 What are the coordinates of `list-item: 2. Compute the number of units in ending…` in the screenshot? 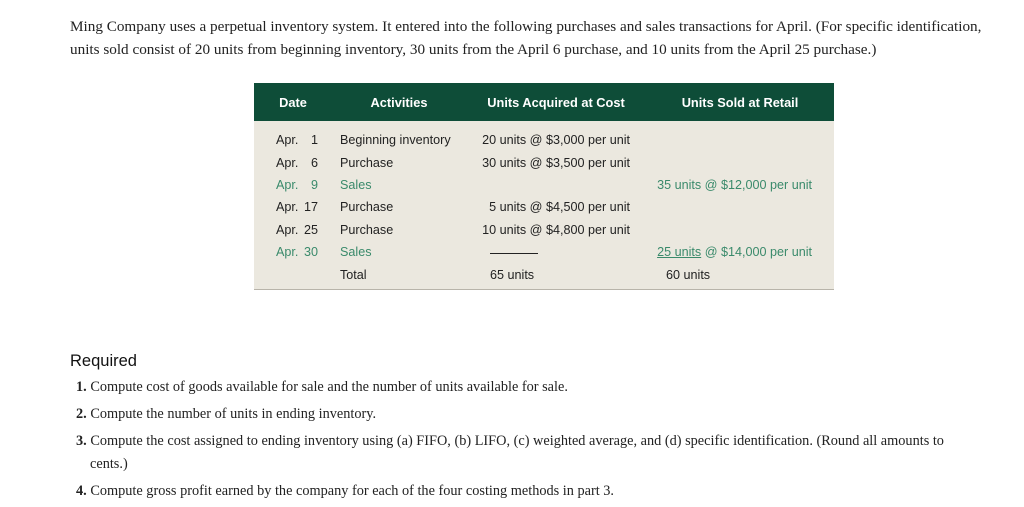 It's located at (546, 414).